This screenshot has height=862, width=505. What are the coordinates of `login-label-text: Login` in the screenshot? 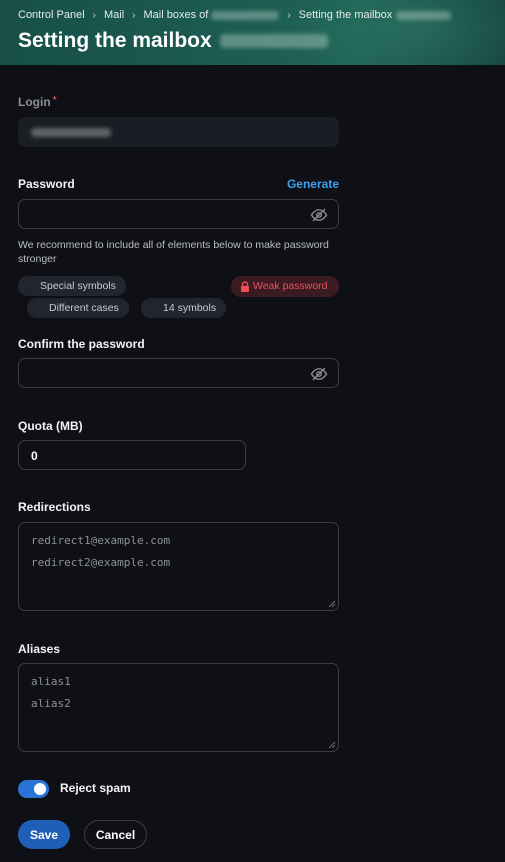 It's located at (34, 102).